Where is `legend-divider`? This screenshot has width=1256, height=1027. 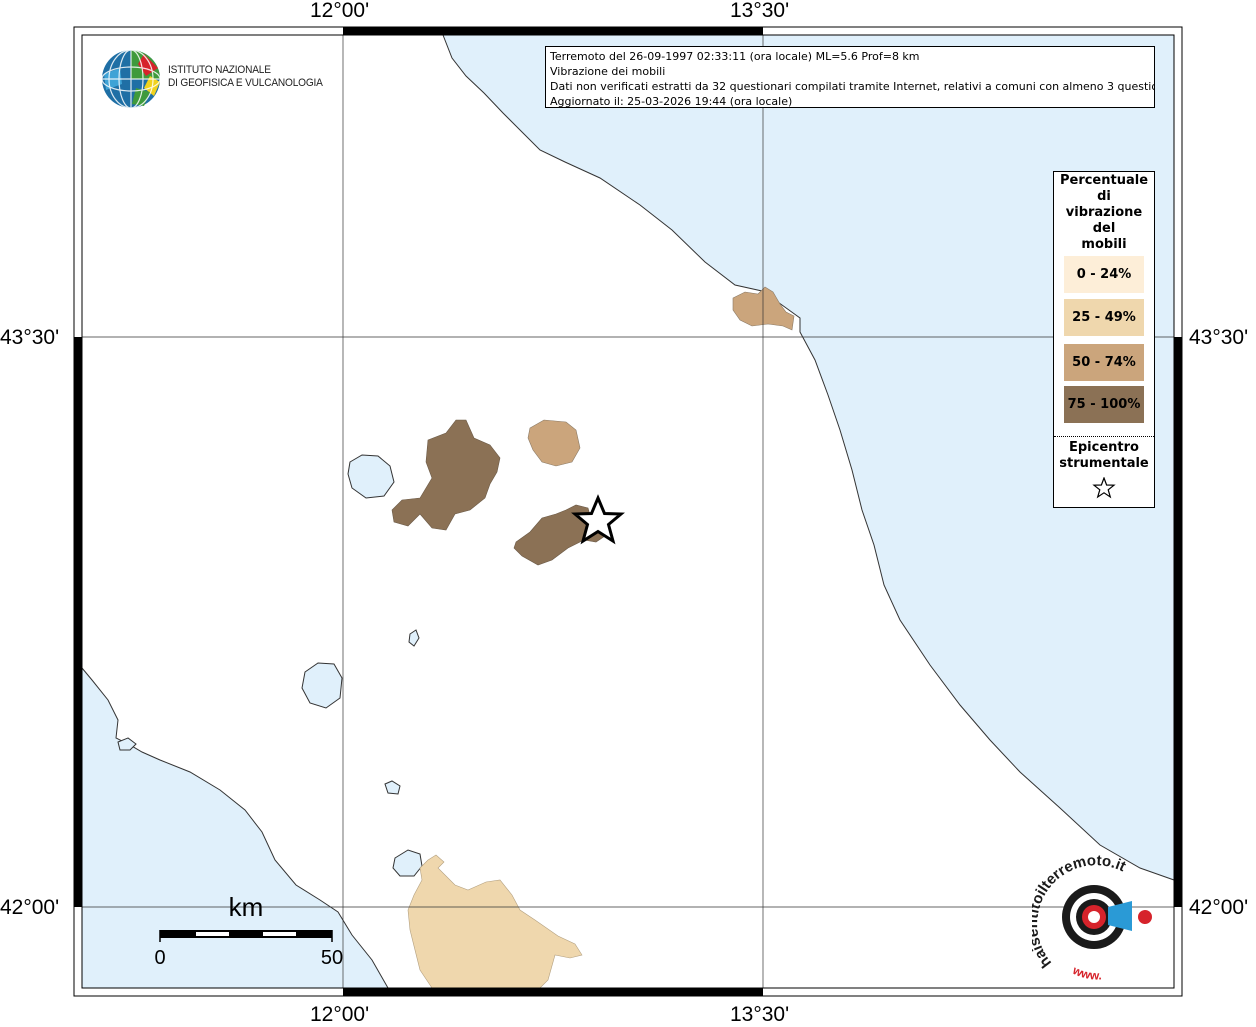 legend-divider is located at coordinates (1104, 436).